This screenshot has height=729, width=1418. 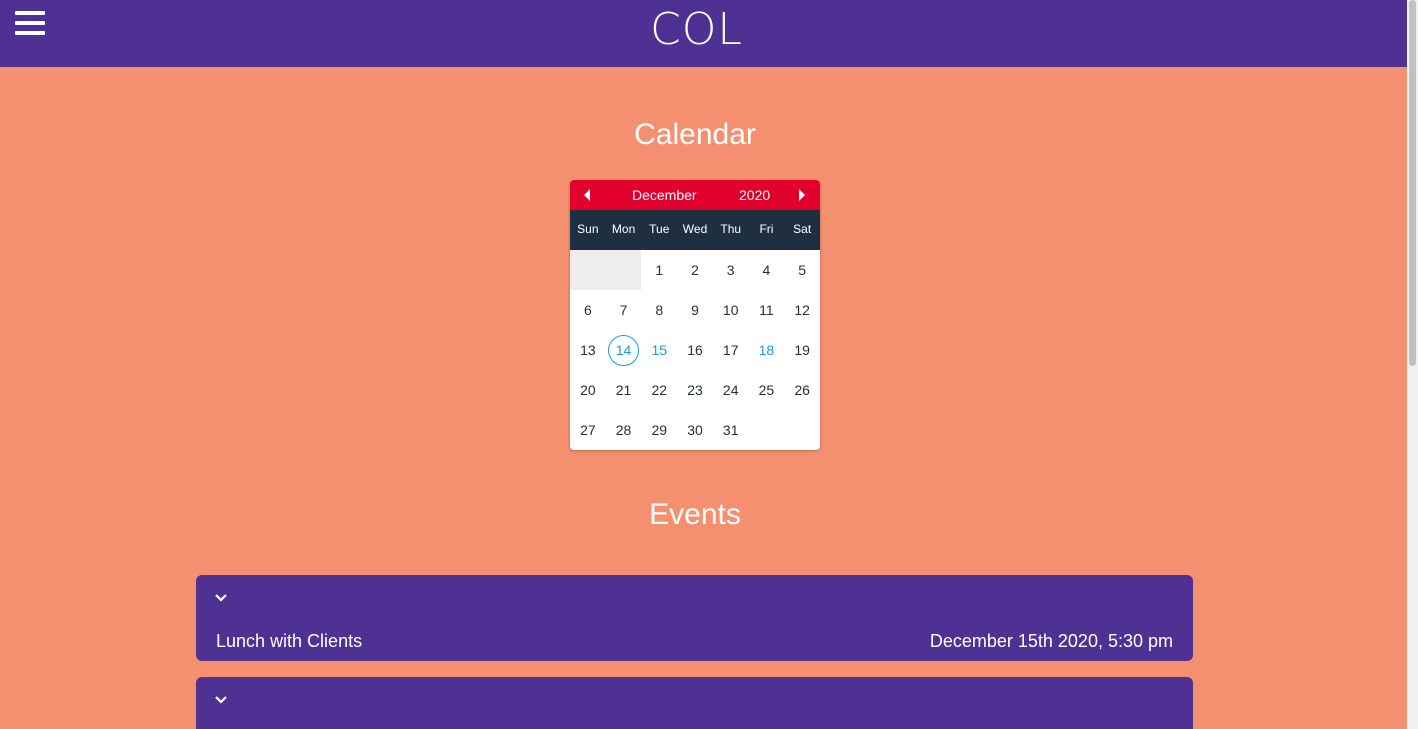 I want to click on calendar-day-label: 7, so click(x=623, y=310).